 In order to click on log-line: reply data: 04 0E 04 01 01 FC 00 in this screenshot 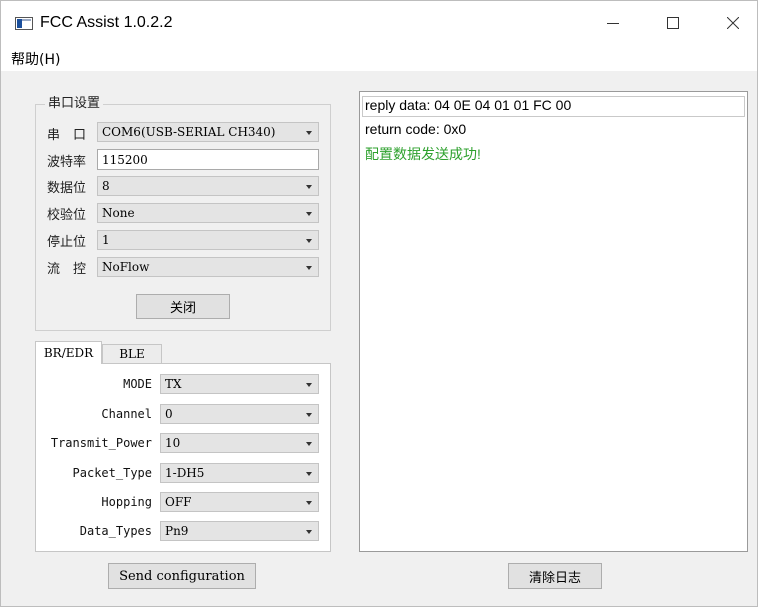, I will do `click(468, 105)`.